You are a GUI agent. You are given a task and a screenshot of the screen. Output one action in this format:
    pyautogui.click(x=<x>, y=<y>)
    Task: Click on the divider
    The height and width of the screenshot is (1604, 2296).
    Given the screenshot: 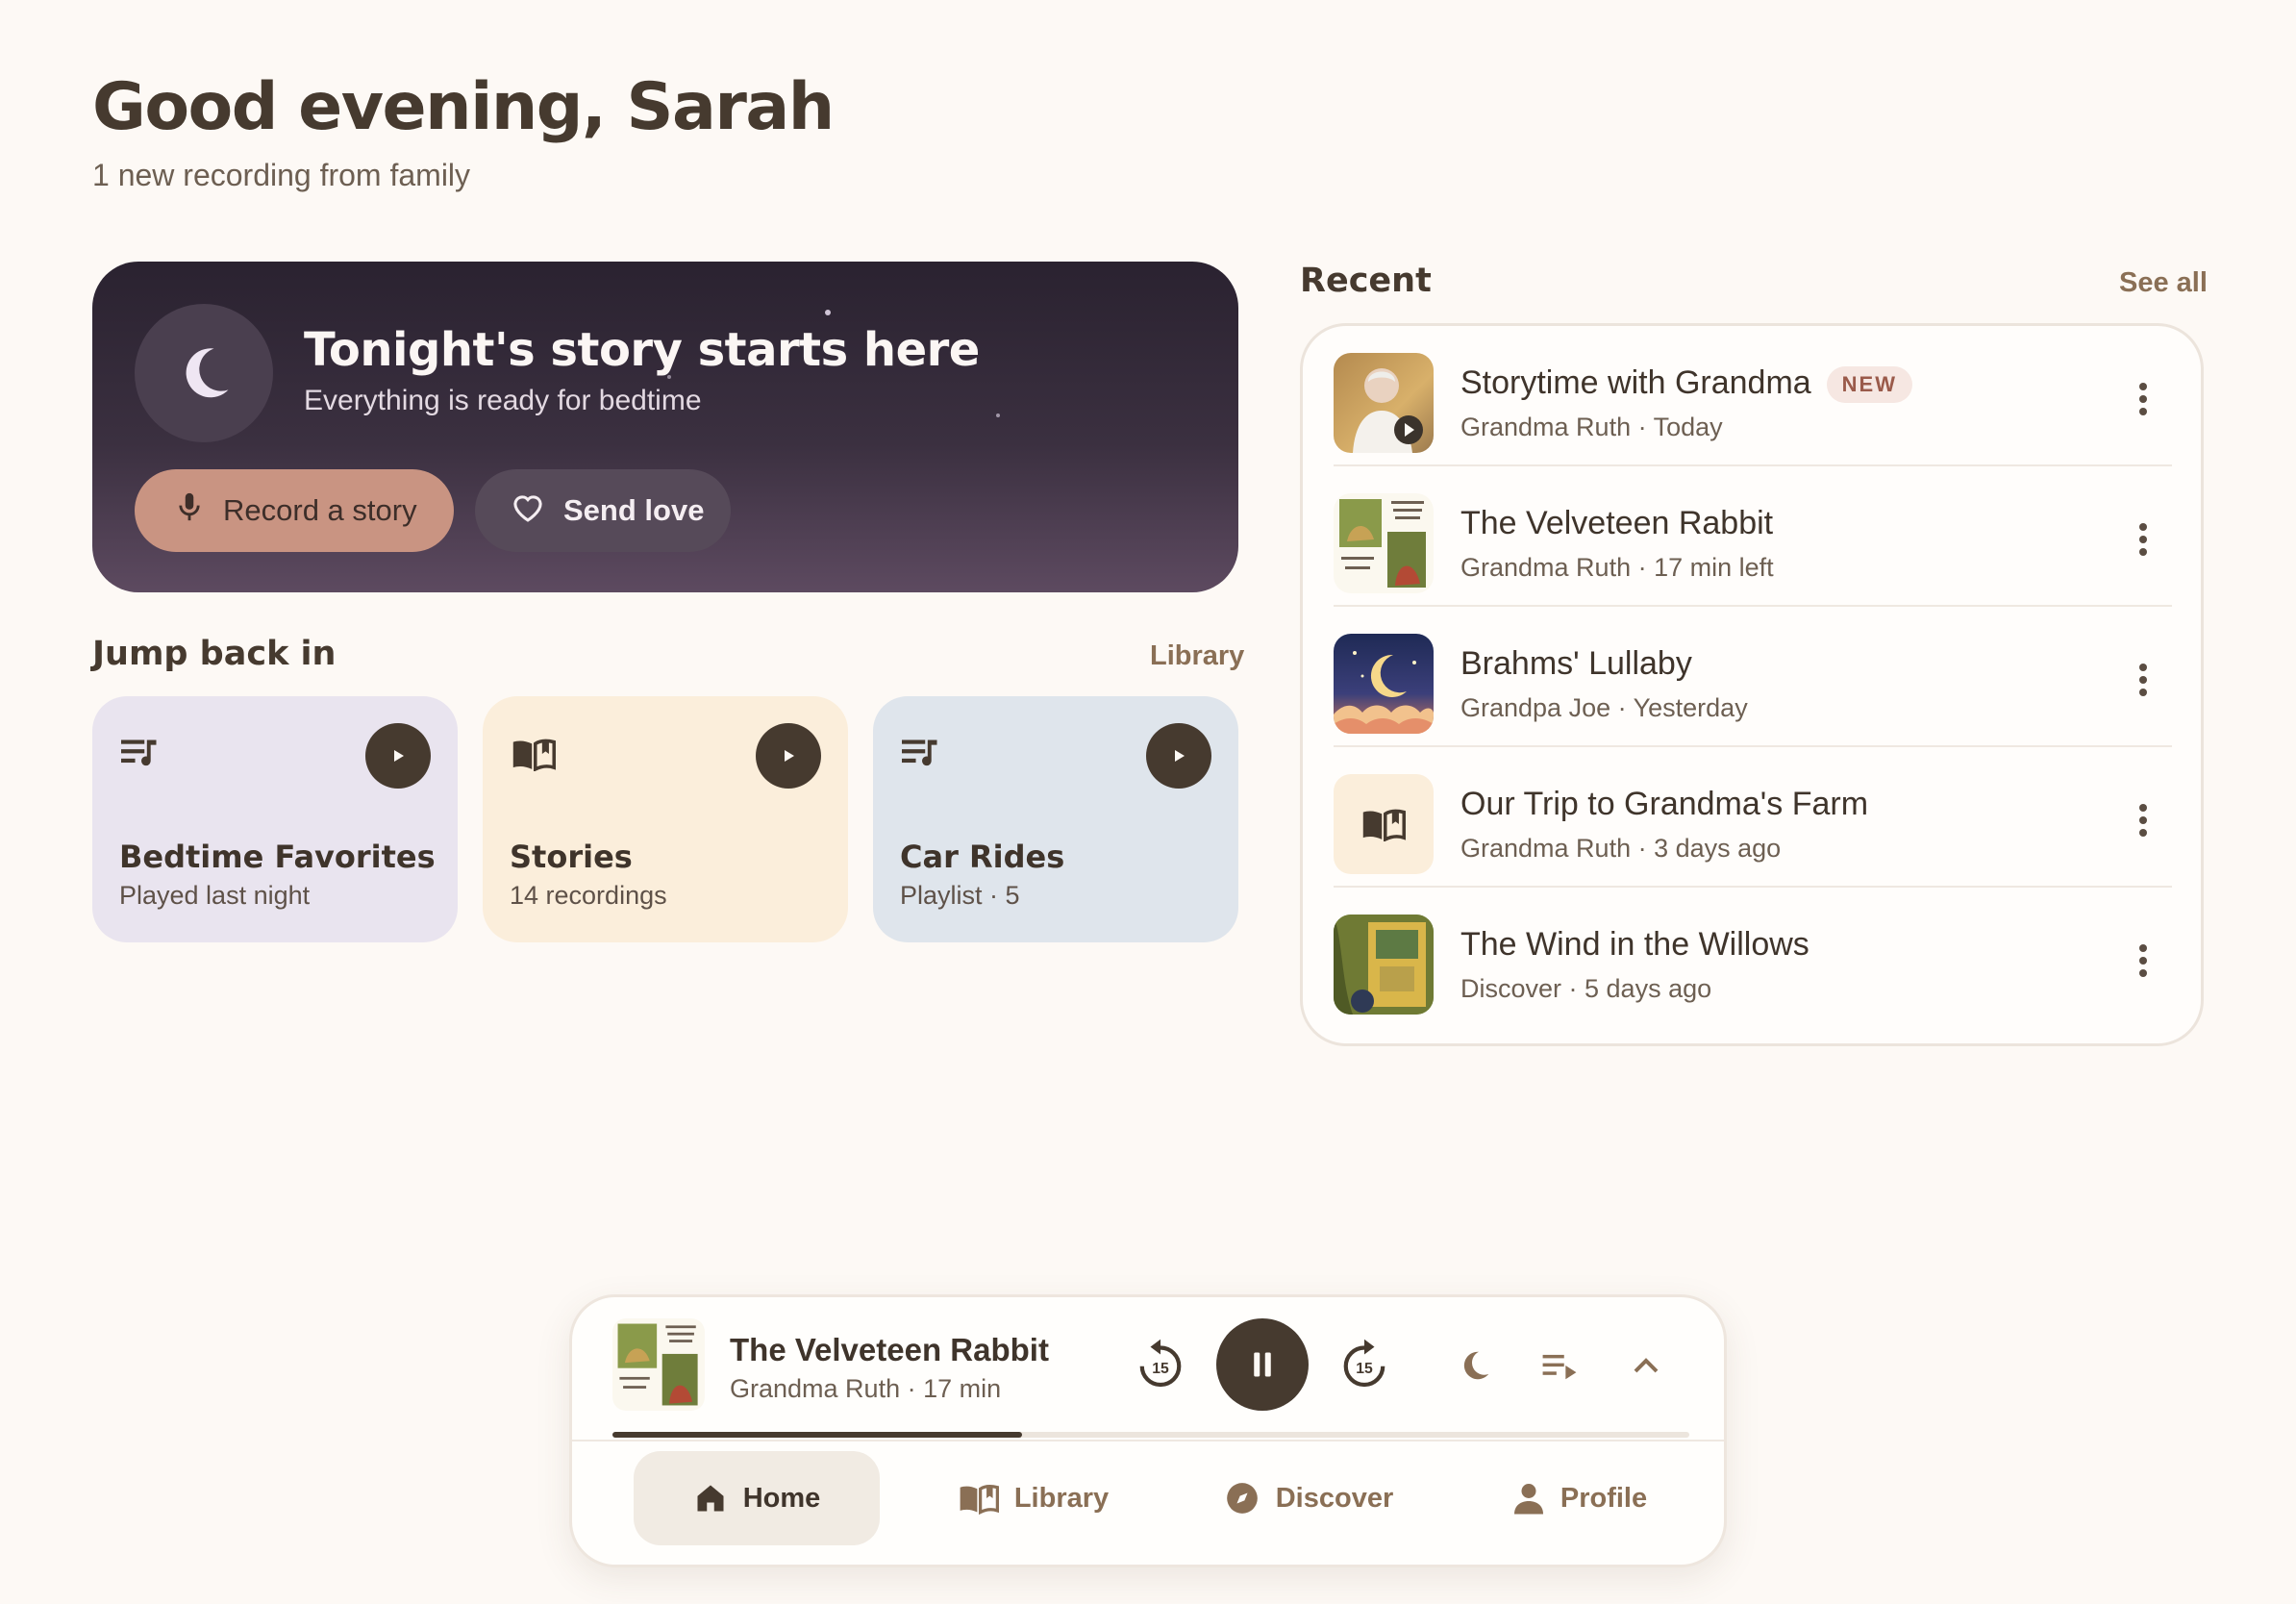 What is the action you would take?
    pyautogui.click(x=1148, y=1440)
    